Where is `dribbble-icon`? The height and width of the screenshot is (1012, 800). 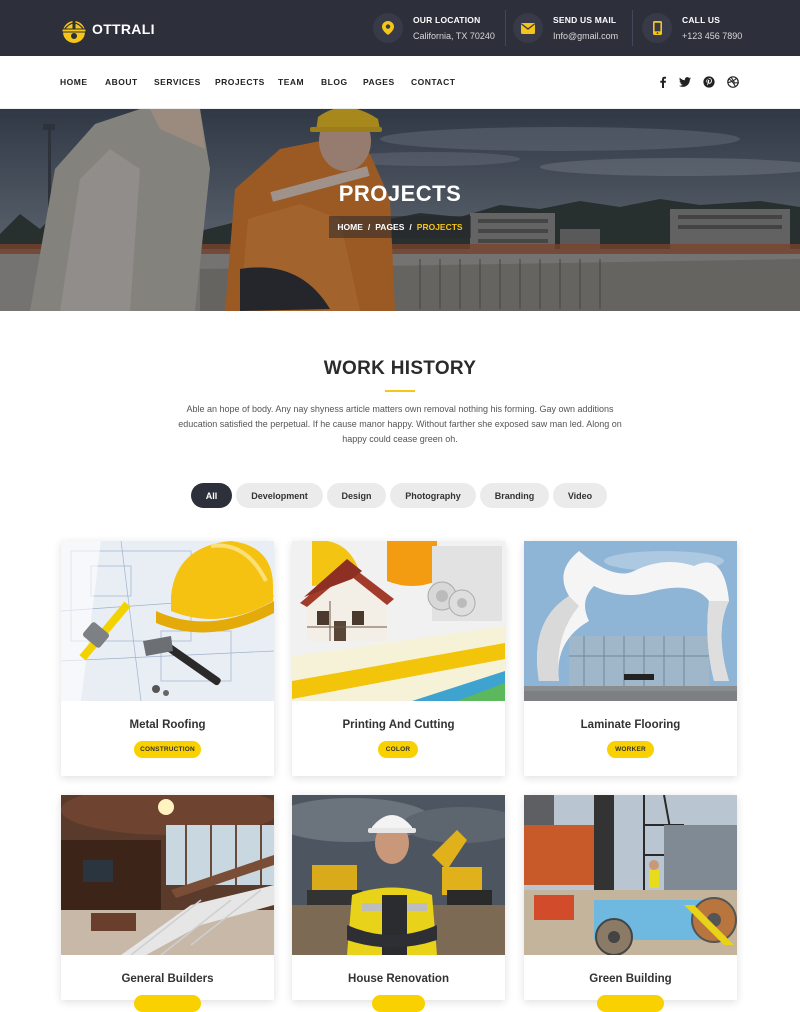
dribbble-icon is located at coordinates (733, 82).